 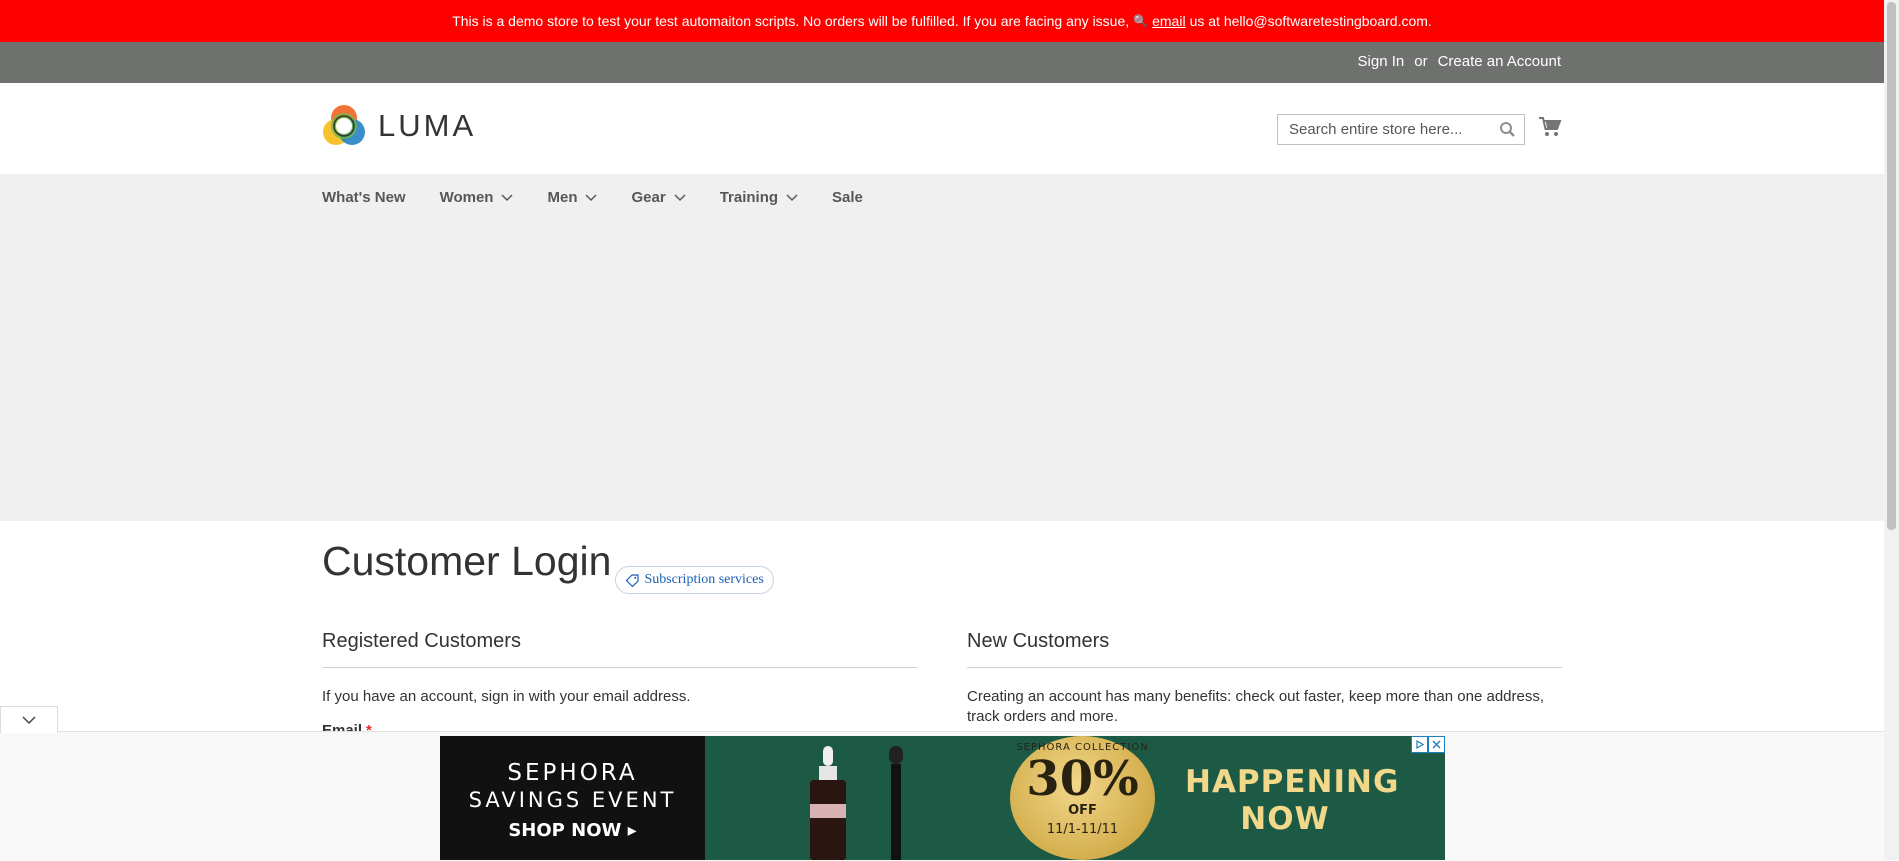 What do you see at coordinates (1082, 829) in the screenshot?
I see `ad-dates: 11/1-11/11` at bounding box center [1082, 829].